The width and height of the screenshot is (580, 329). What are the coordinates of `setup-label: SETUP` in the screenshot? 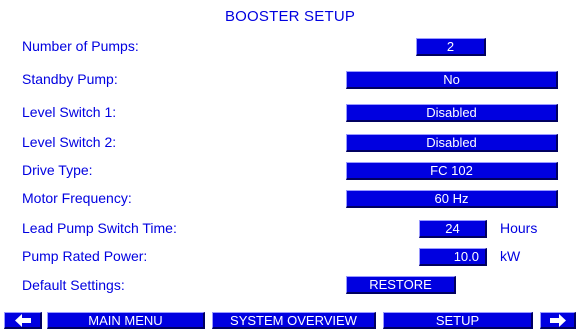 It's located at (457, 320).